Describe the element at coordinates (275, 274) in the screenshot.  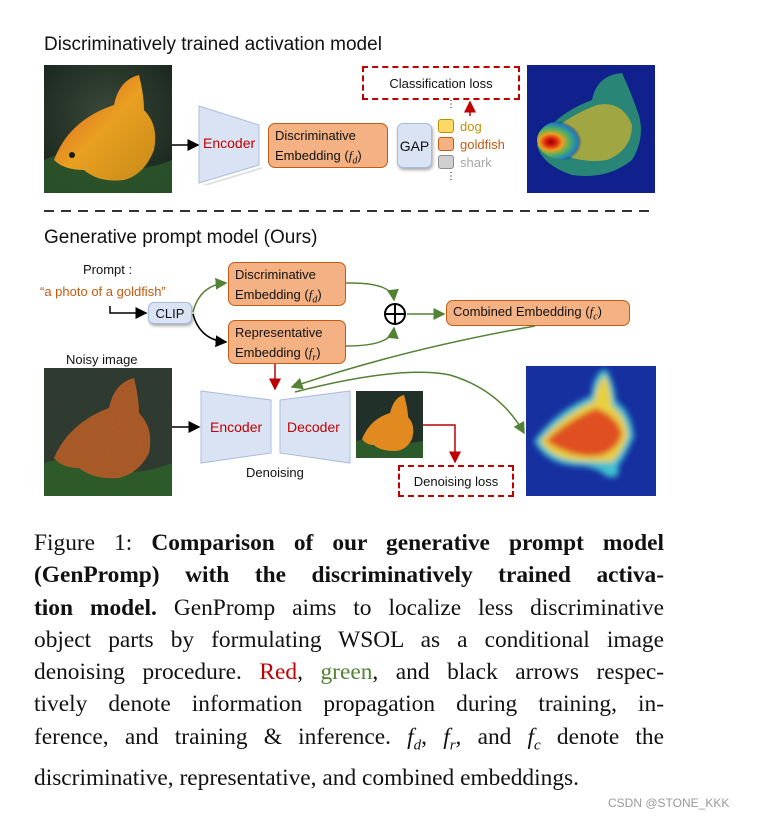
I see `disc-embedding-line1: Discriminative` at that location.